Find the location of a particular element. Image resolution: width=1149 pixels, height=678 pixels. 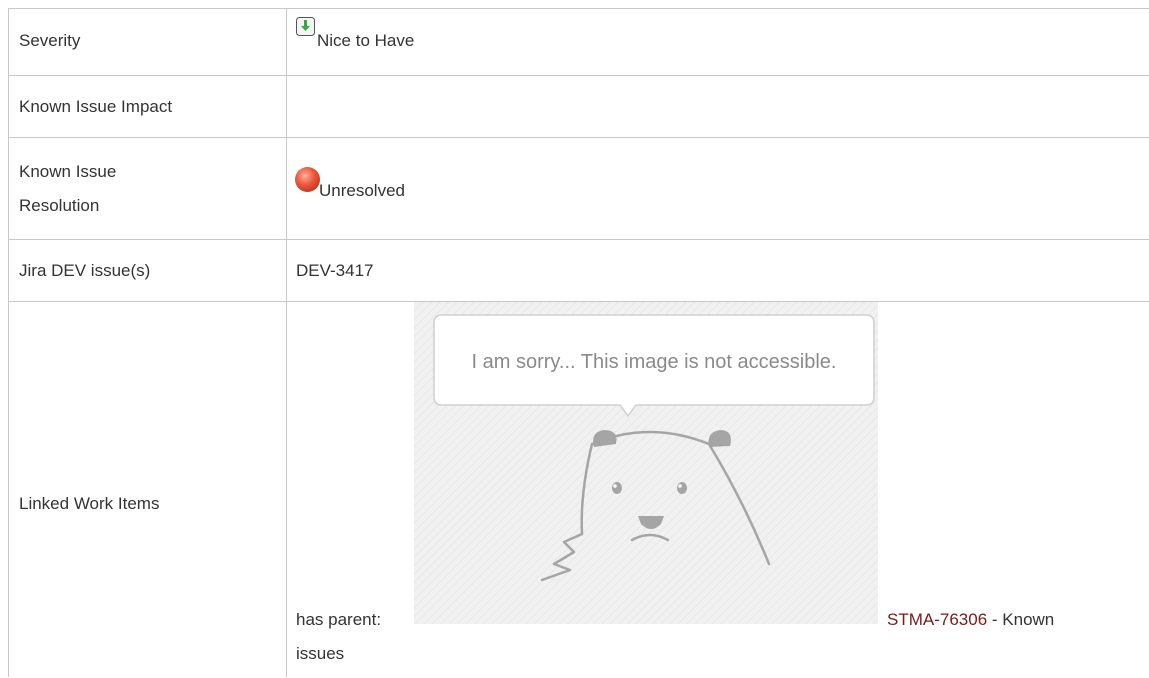

severity-label: Severity is located at coordinates (50, 40).